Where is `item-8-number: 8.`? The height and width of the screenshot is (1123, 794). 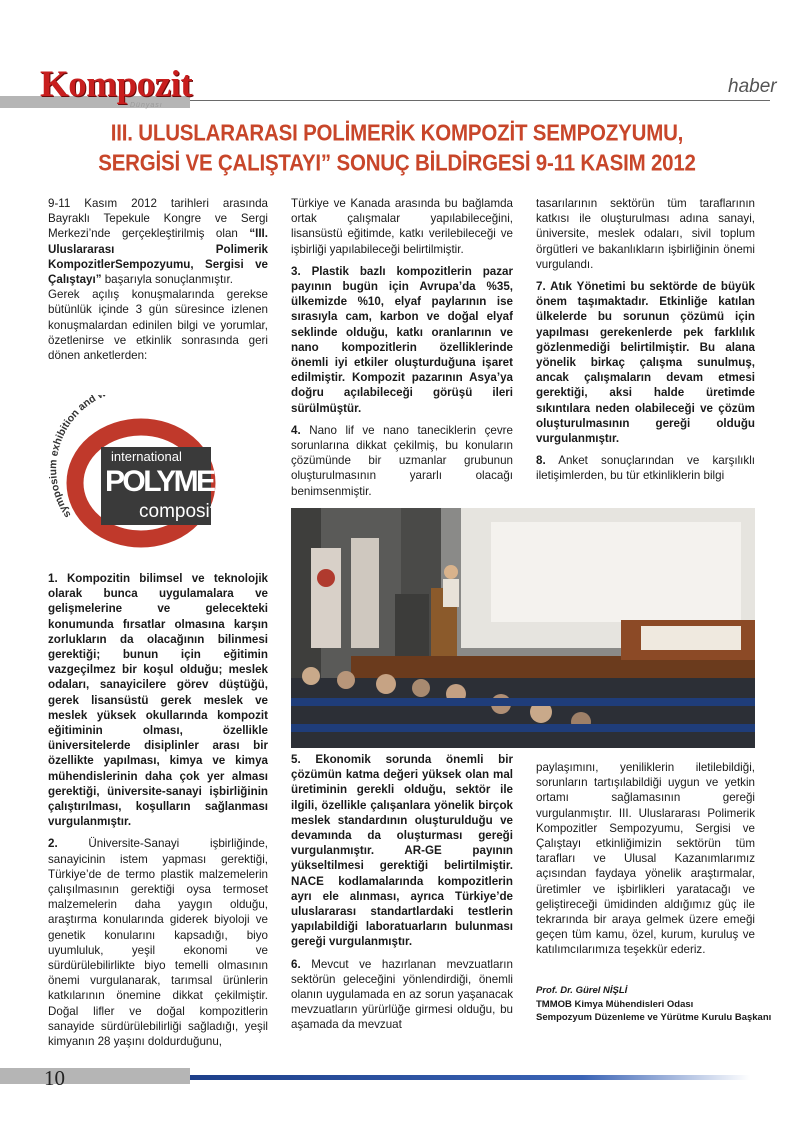
item-8-number: 8. is located at coordinates (541, 461).